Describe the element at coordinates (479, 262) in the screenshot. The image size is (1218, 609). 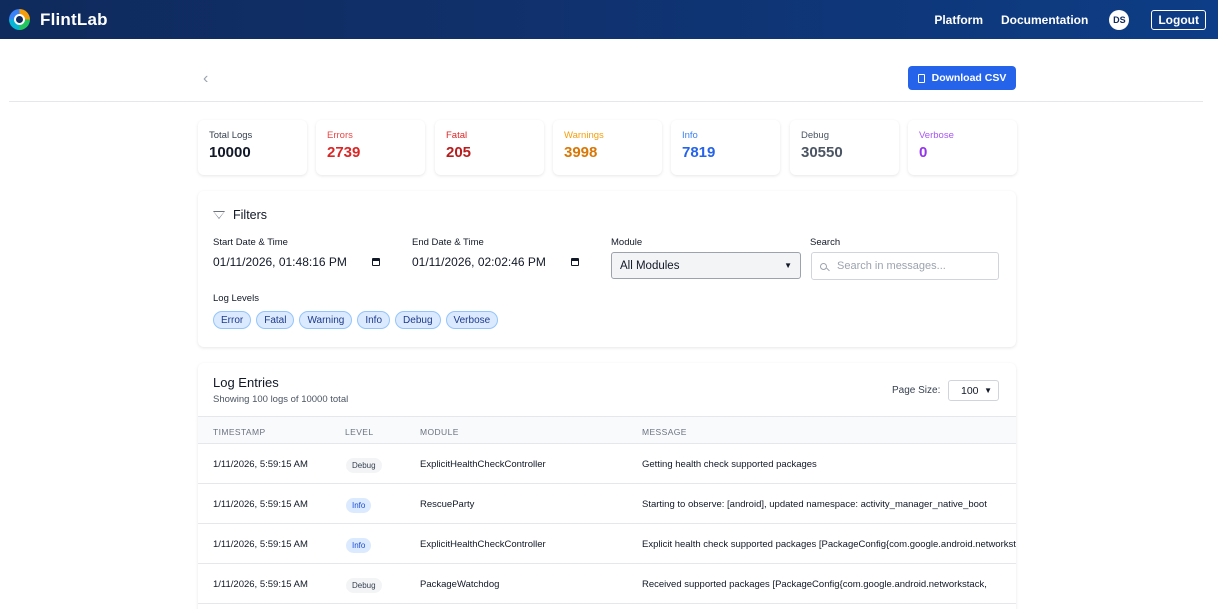
I see `end-date-value: 01/11/2026, 02:02:46 PM` at that location.